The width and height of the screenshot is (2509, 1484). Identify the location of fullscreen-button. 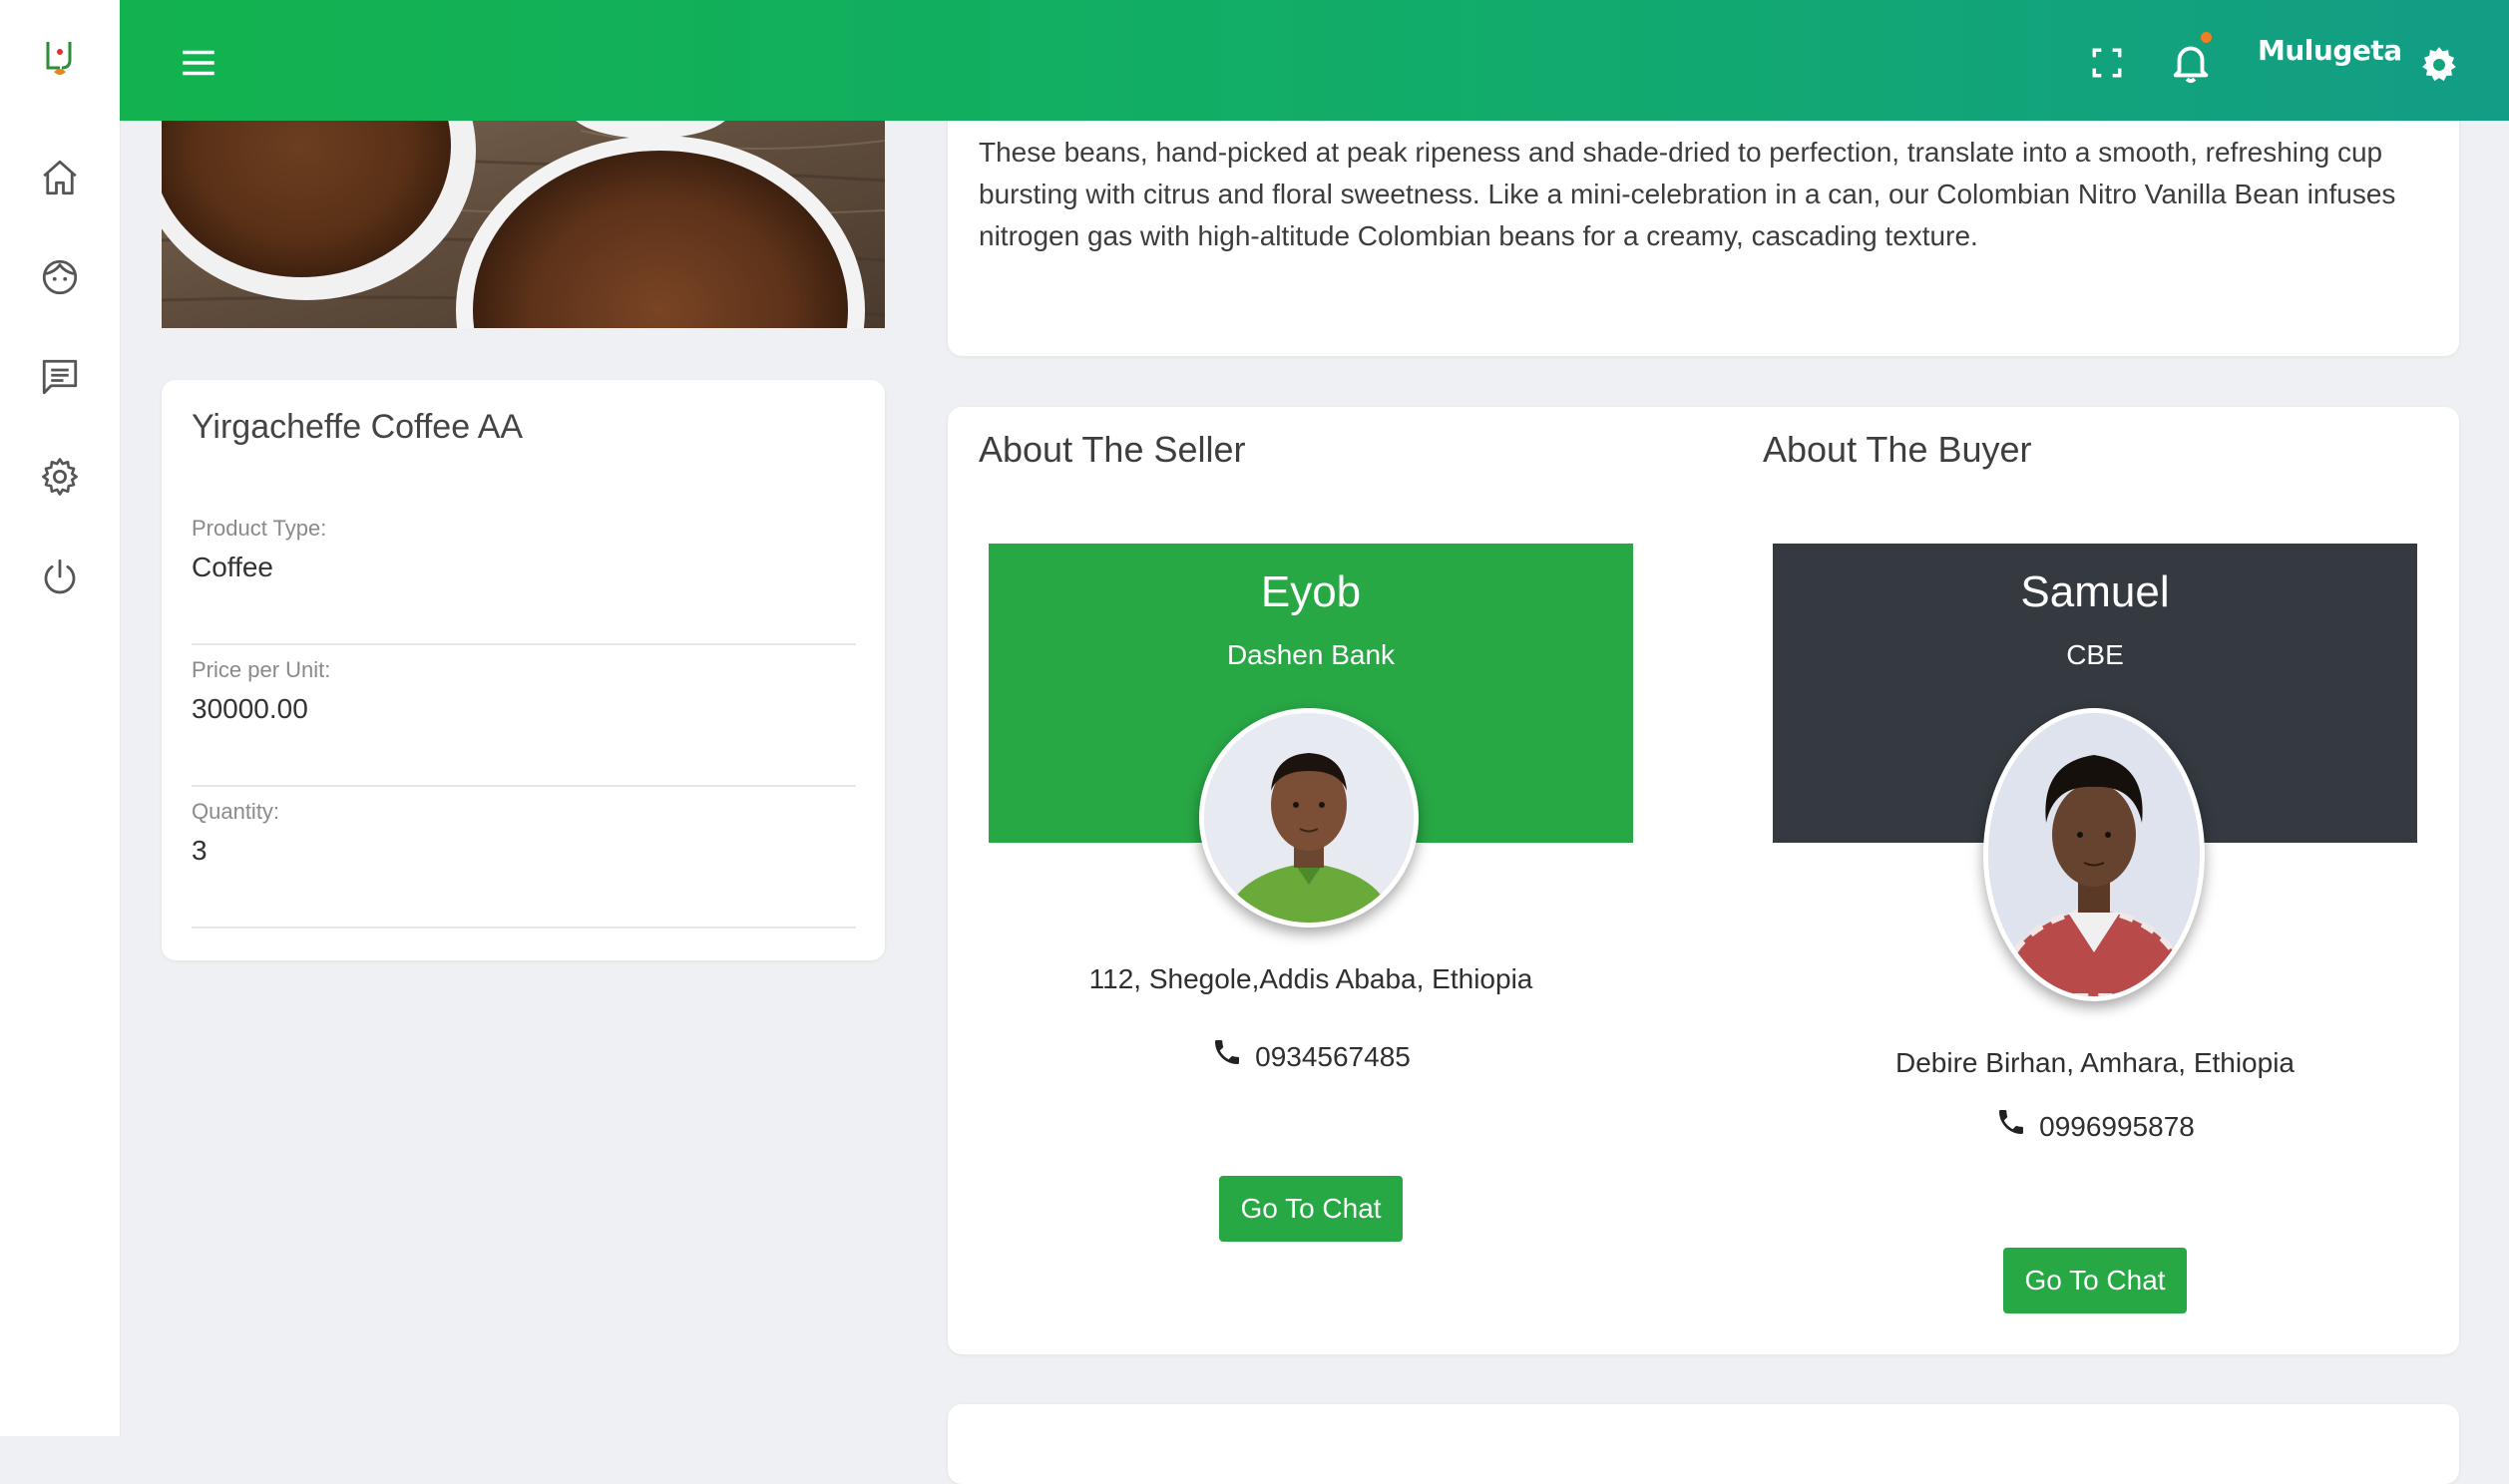
(2107, 63).